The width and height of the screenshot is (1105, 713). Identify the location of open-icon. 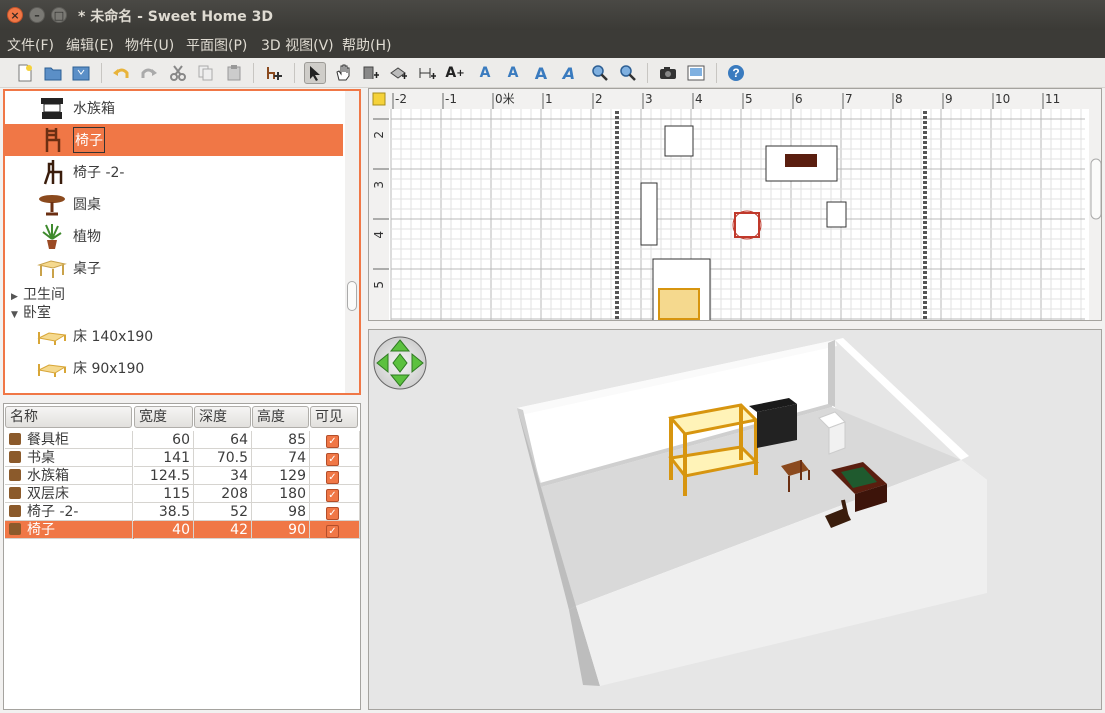
(53, 73).